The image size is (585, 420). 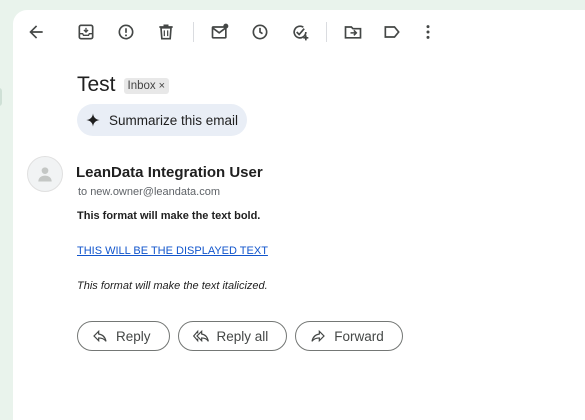 What do you see at coordinates (166, 32) in the screenshot?
I see `delete-icon` at bounding box center [166, 32].